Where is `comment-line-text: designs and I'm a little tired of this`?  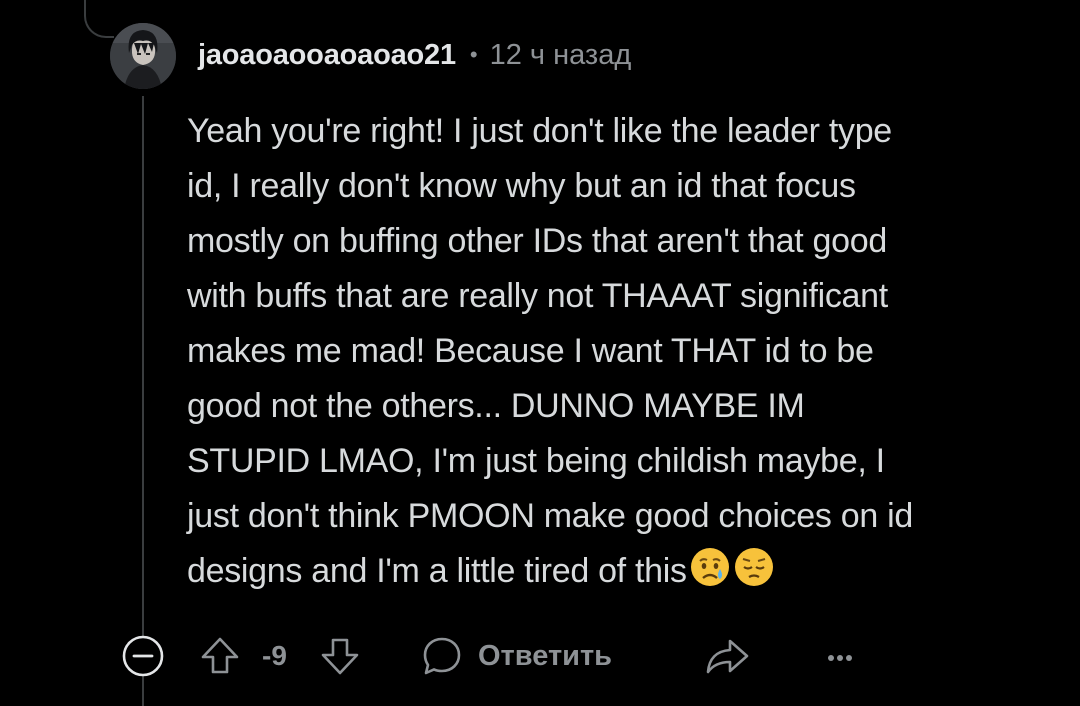
comment-line-text: designs and I'm a little tired of this is located at coordinates (437, 571).